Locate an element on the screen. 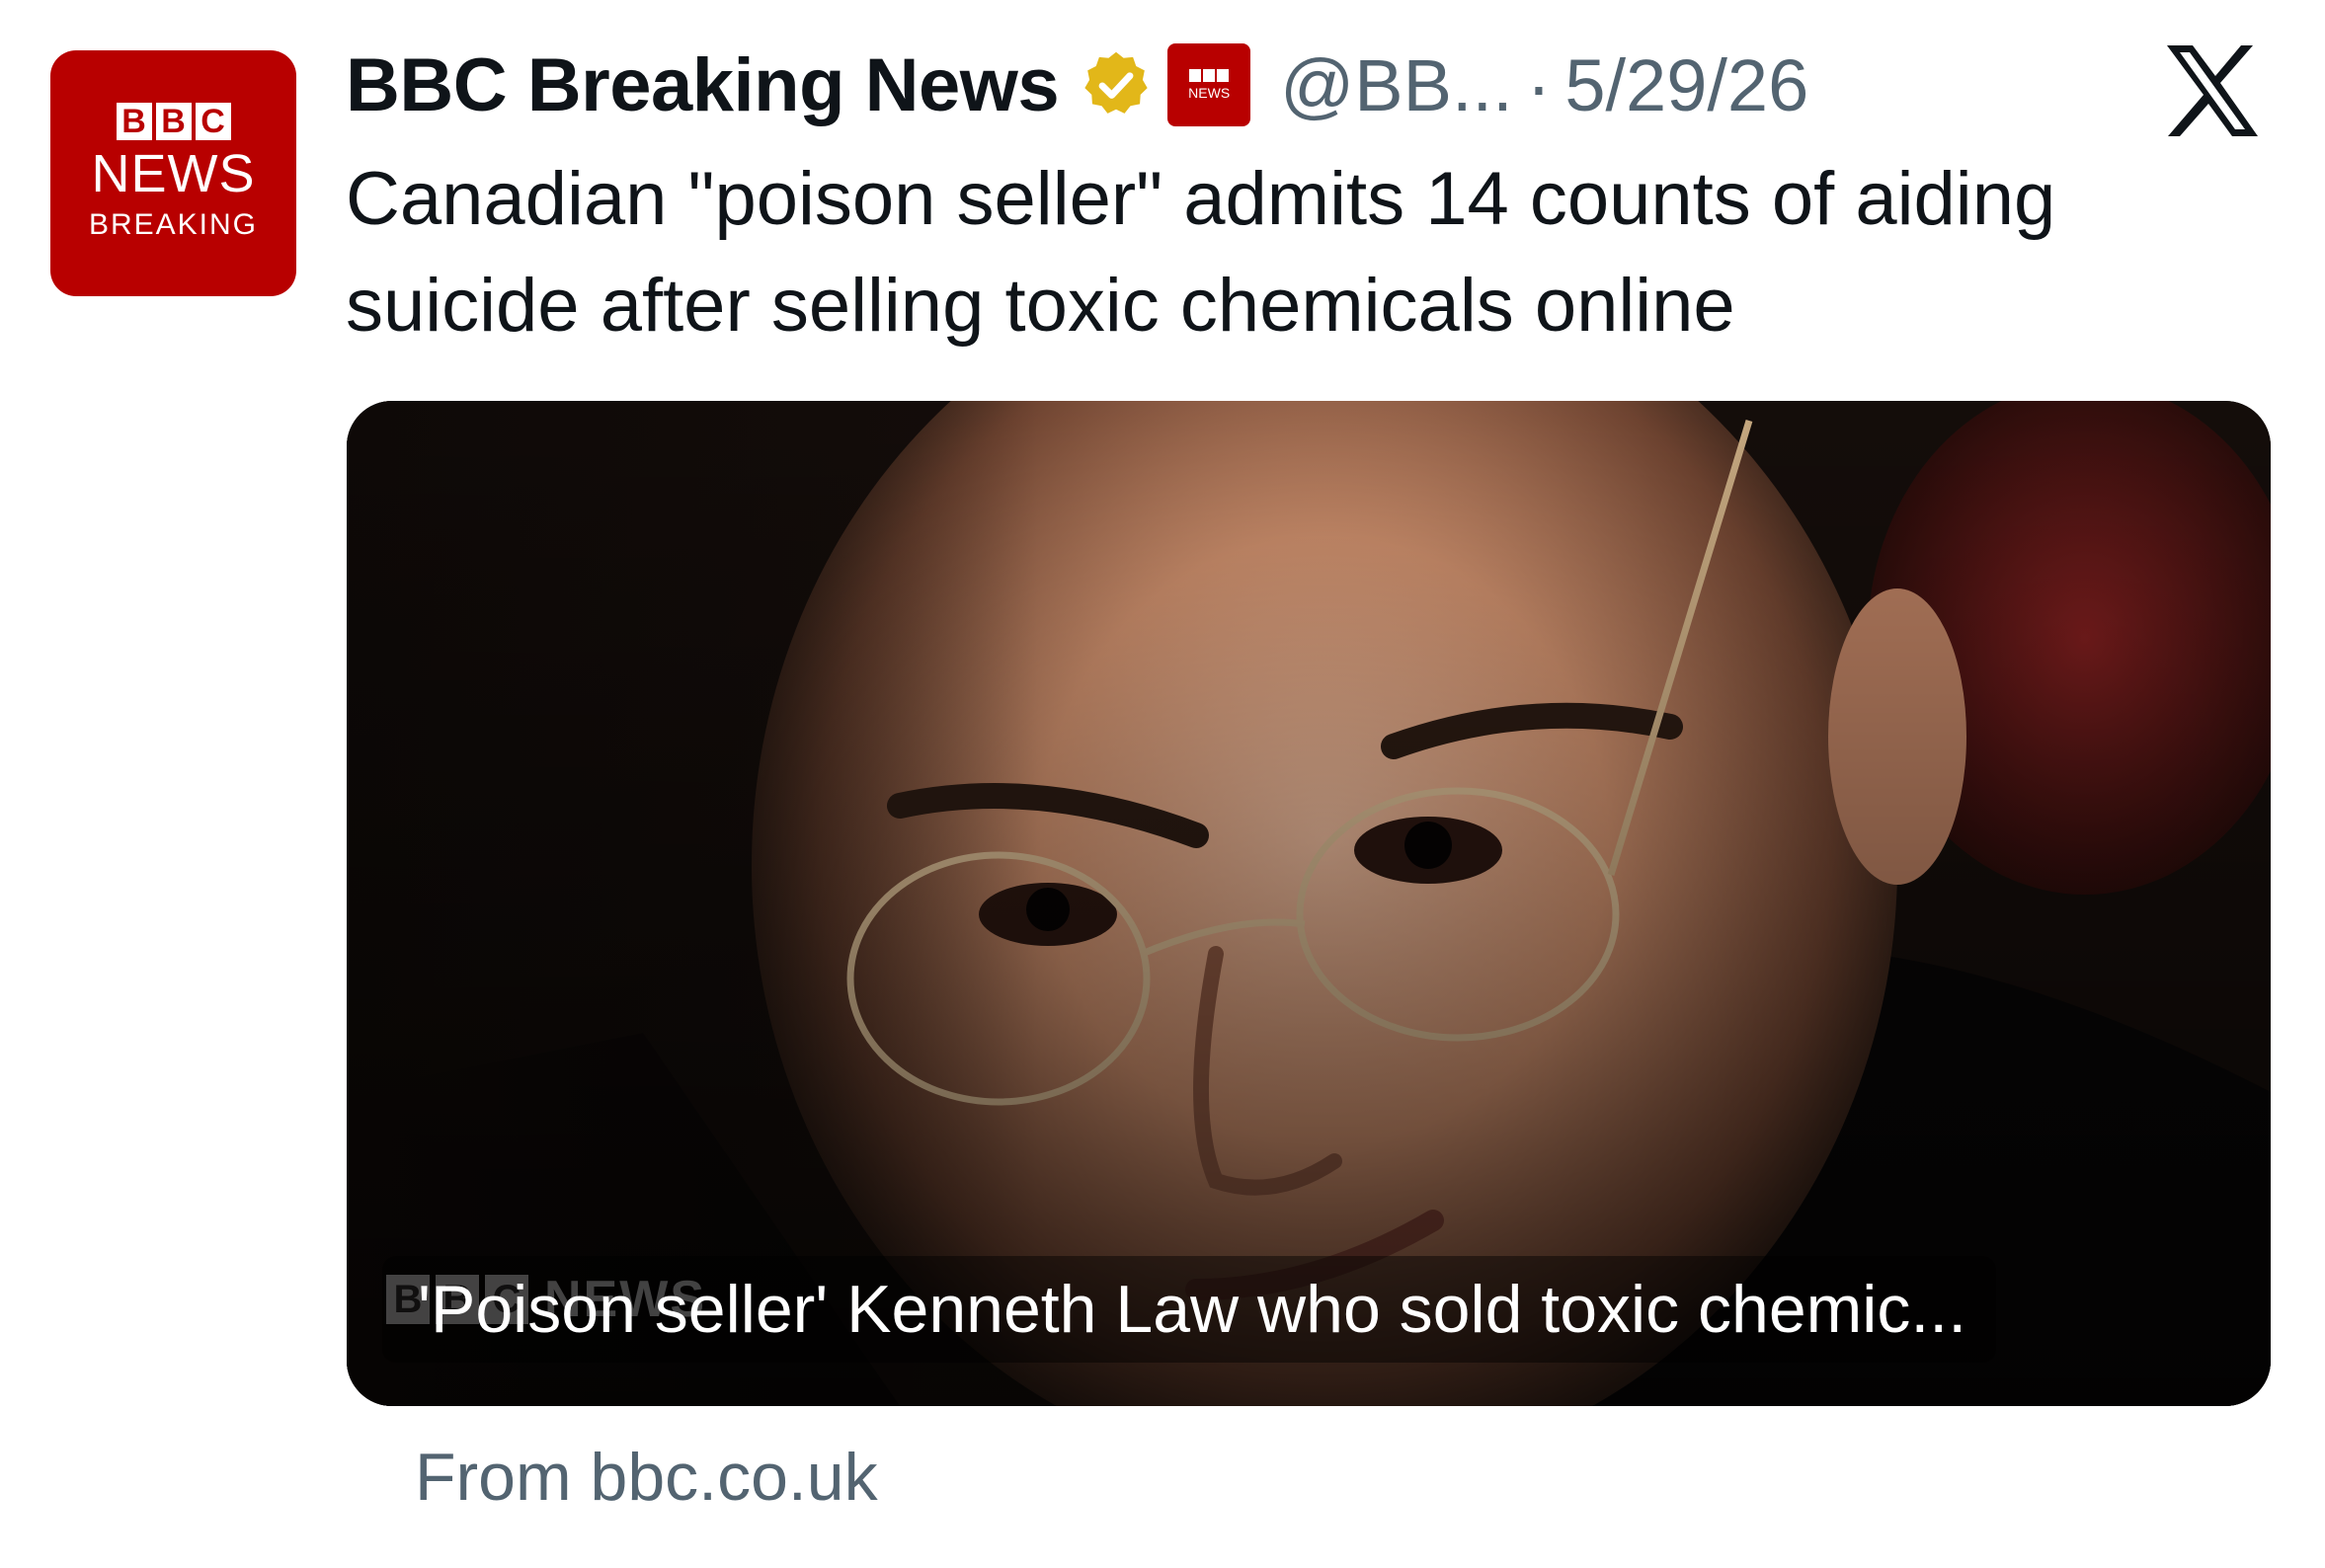  x-logo-icon is located at coordinates (2212, 90).